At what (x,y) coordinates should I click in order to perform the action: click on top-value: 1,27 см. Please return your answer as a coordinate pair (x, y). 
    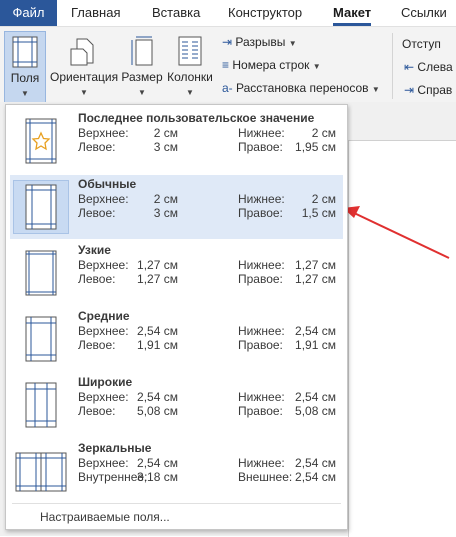
    Looking at the image, I should click on (157, 265).